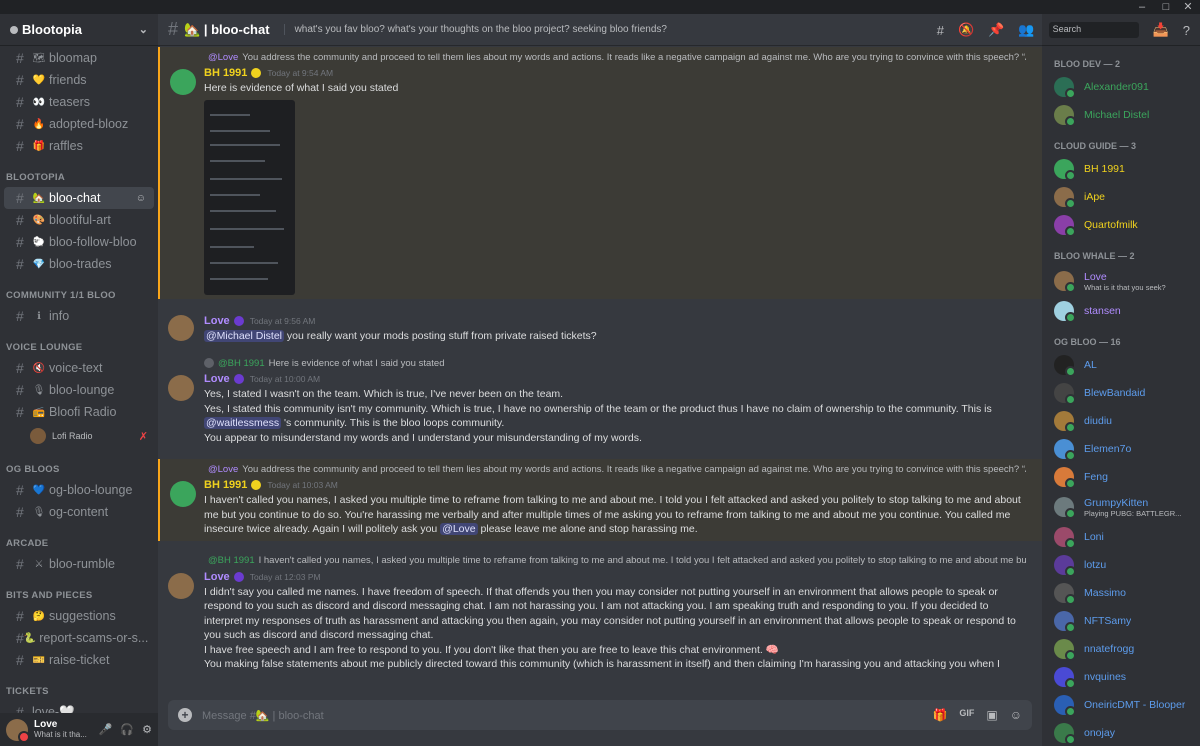 This screenshot has width=1200, height=746. Describe the element at coordinates (600, 715) in the screenshot. I see `message-composer: + Message #🏡 | bloo-chat 🎁 GIF ▣ ☺` at that location.